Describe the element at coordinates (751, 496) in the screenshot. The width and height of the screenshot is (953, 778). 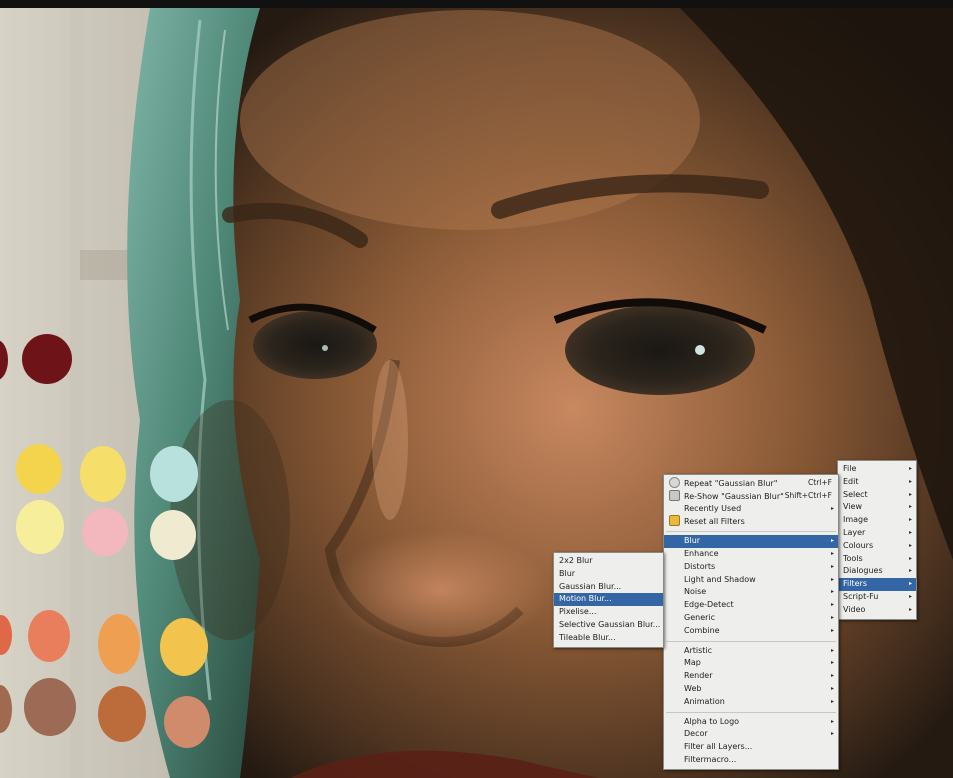
I see `reshow-last-filter-item: Re-Show "Gaussian Blur" Shift+Ctrl+F` at that location.